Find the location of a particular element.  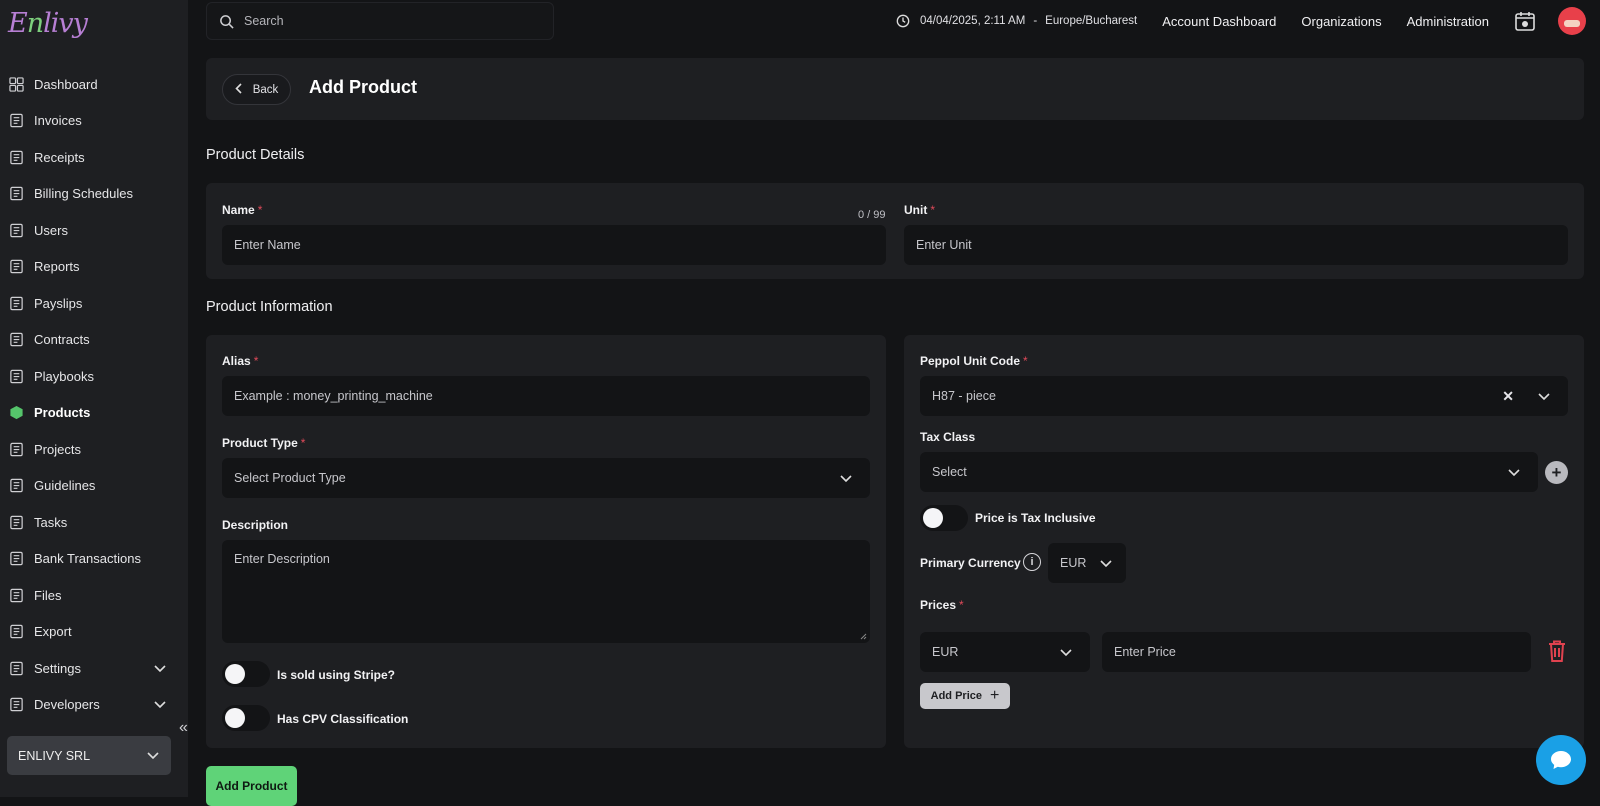

chevron-down-icon is located at coordinates (1066, 653).